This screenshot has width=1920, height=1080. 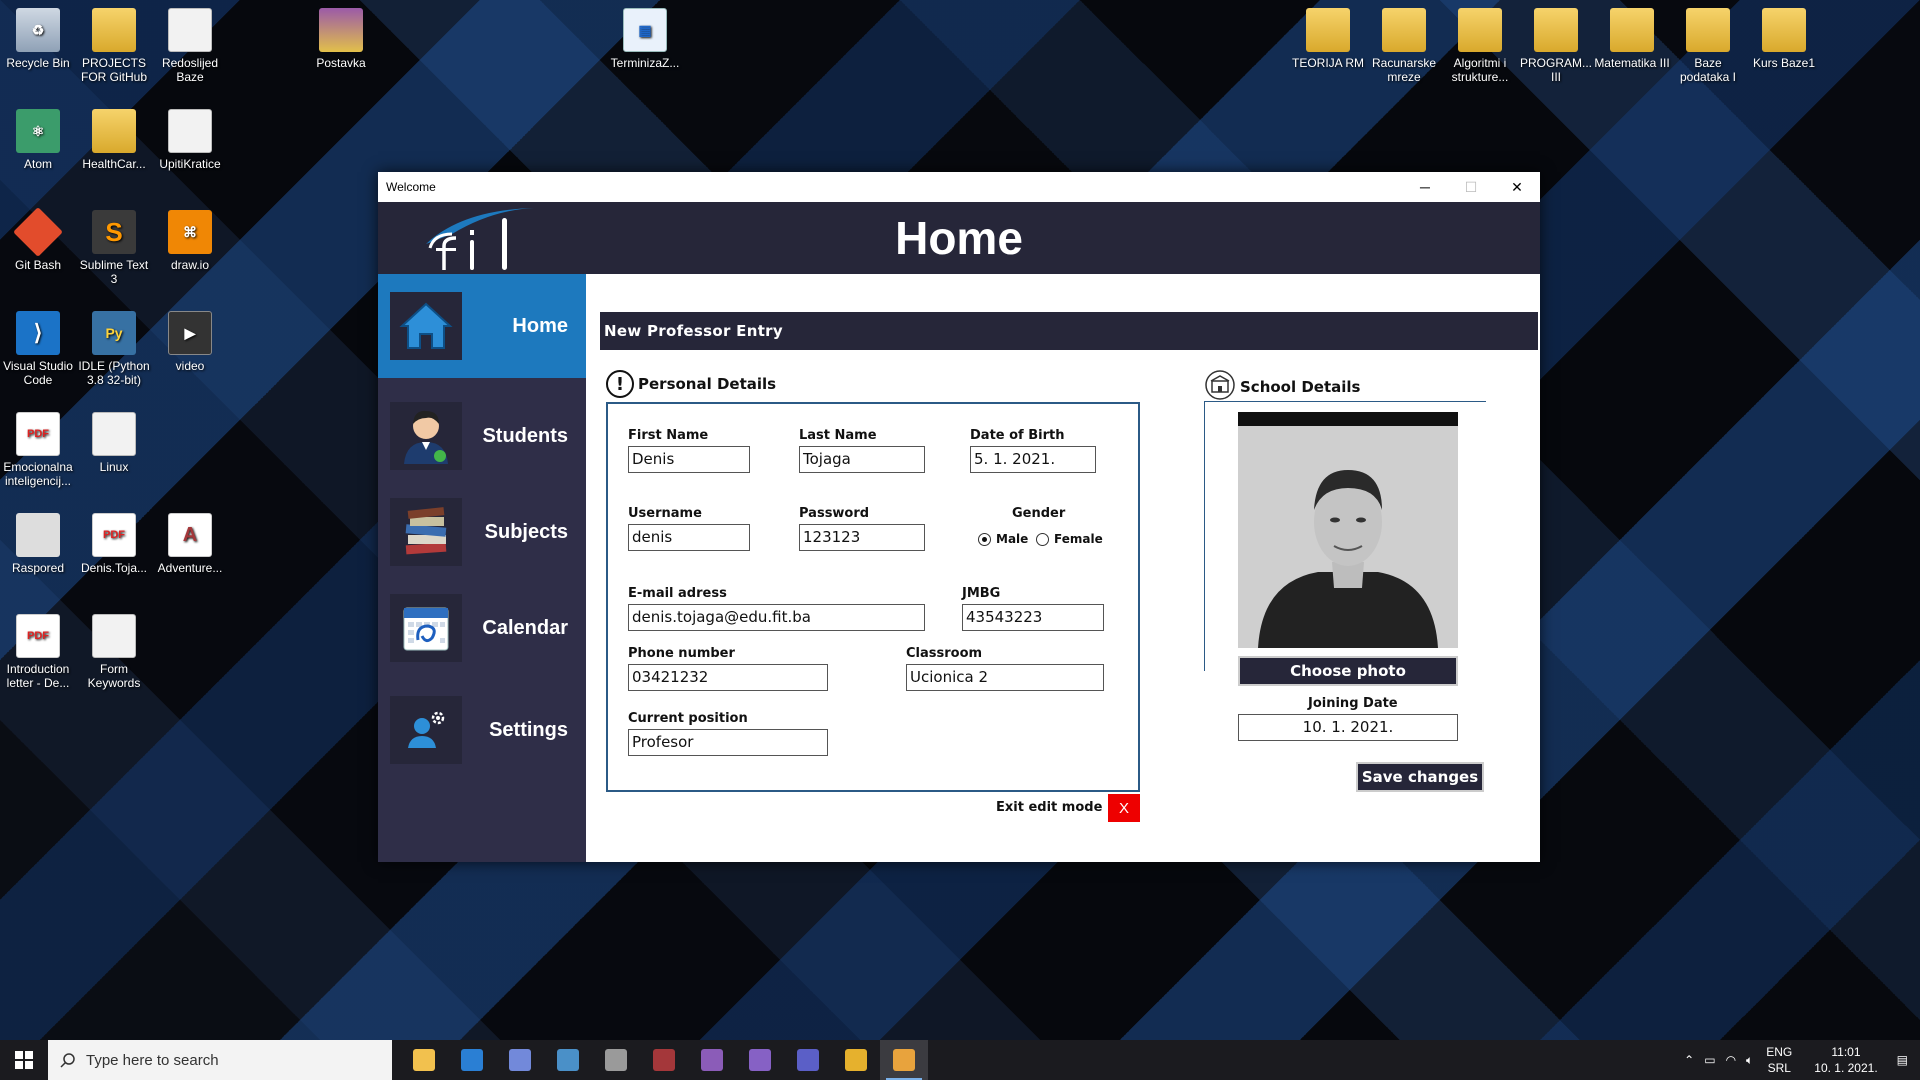 I want to click on clock-time: 11:01, so click(x=1846, y=1052).